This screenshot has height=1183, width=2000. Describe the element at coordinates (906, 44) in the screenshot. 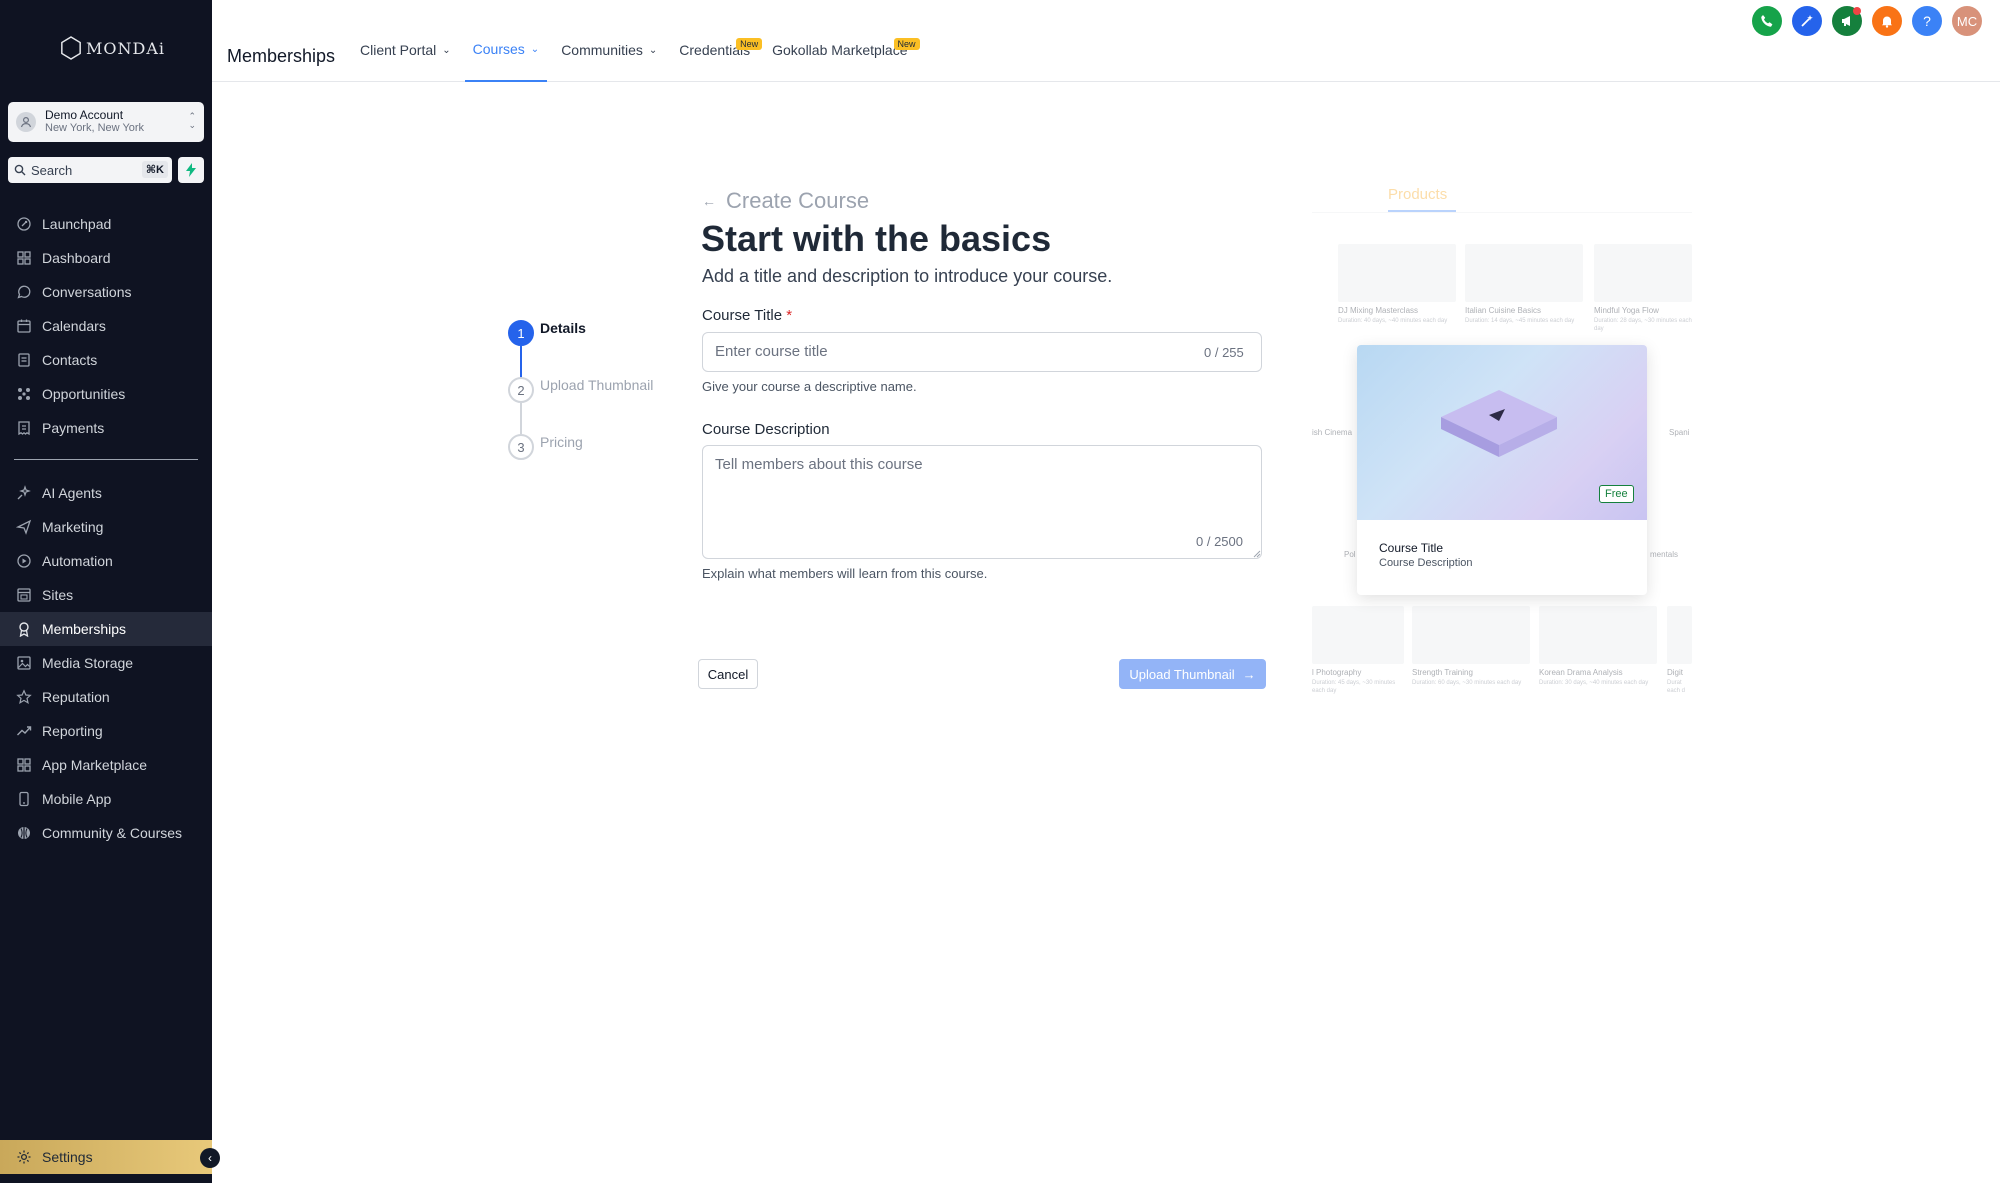

I see `new-badge: New` at that location.